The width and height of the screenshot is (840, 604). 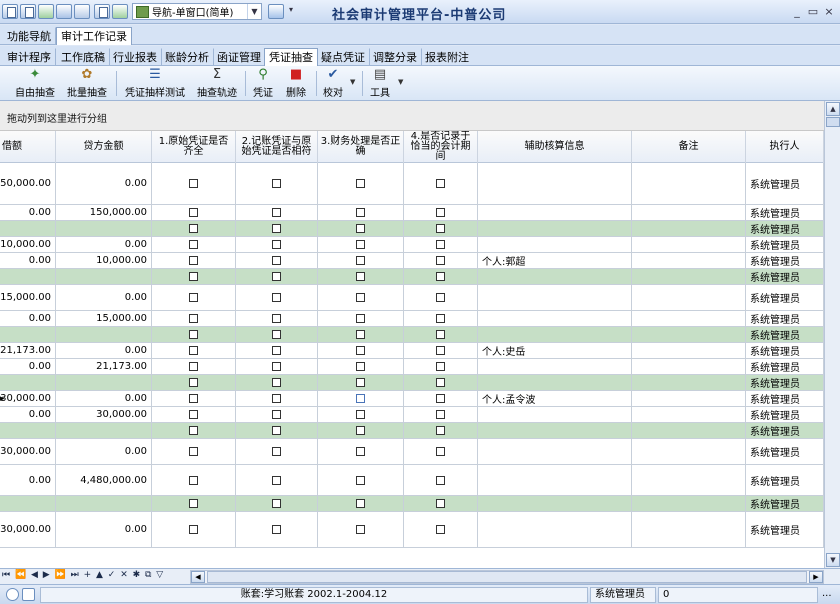 I want to click on status-close-icon, so click(x=12, y=594).